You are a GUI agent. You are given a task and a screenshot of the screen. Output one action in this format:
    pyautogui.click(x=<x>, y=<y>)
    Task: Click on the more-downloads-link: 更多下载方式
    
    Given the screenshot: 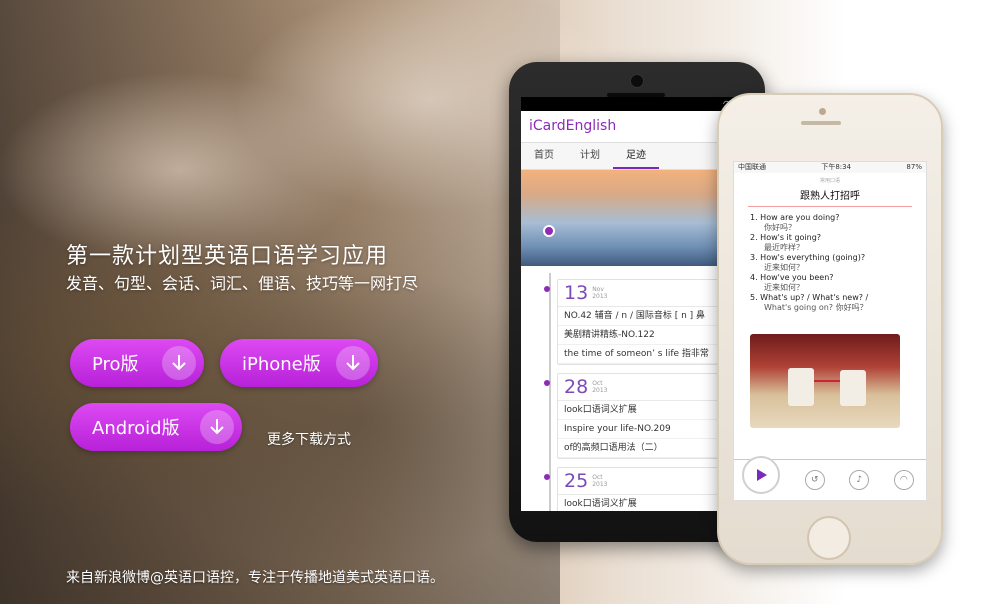 What is the action you would take?
    pyautogui.click(x=309, y=439)
    